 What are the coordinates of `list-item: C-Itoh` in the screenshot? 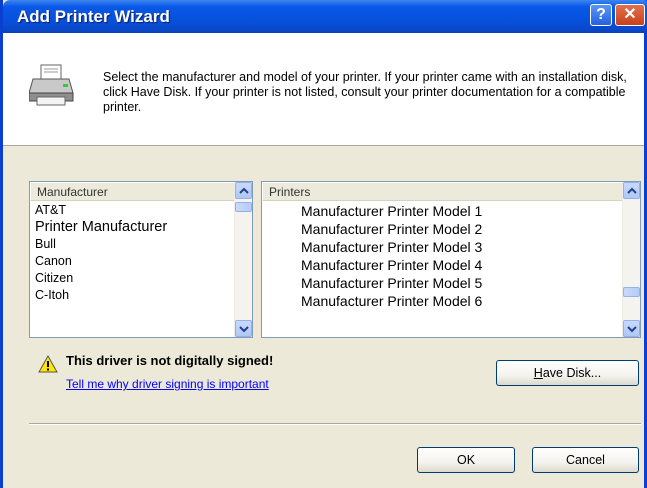 It's located at (132, 295).